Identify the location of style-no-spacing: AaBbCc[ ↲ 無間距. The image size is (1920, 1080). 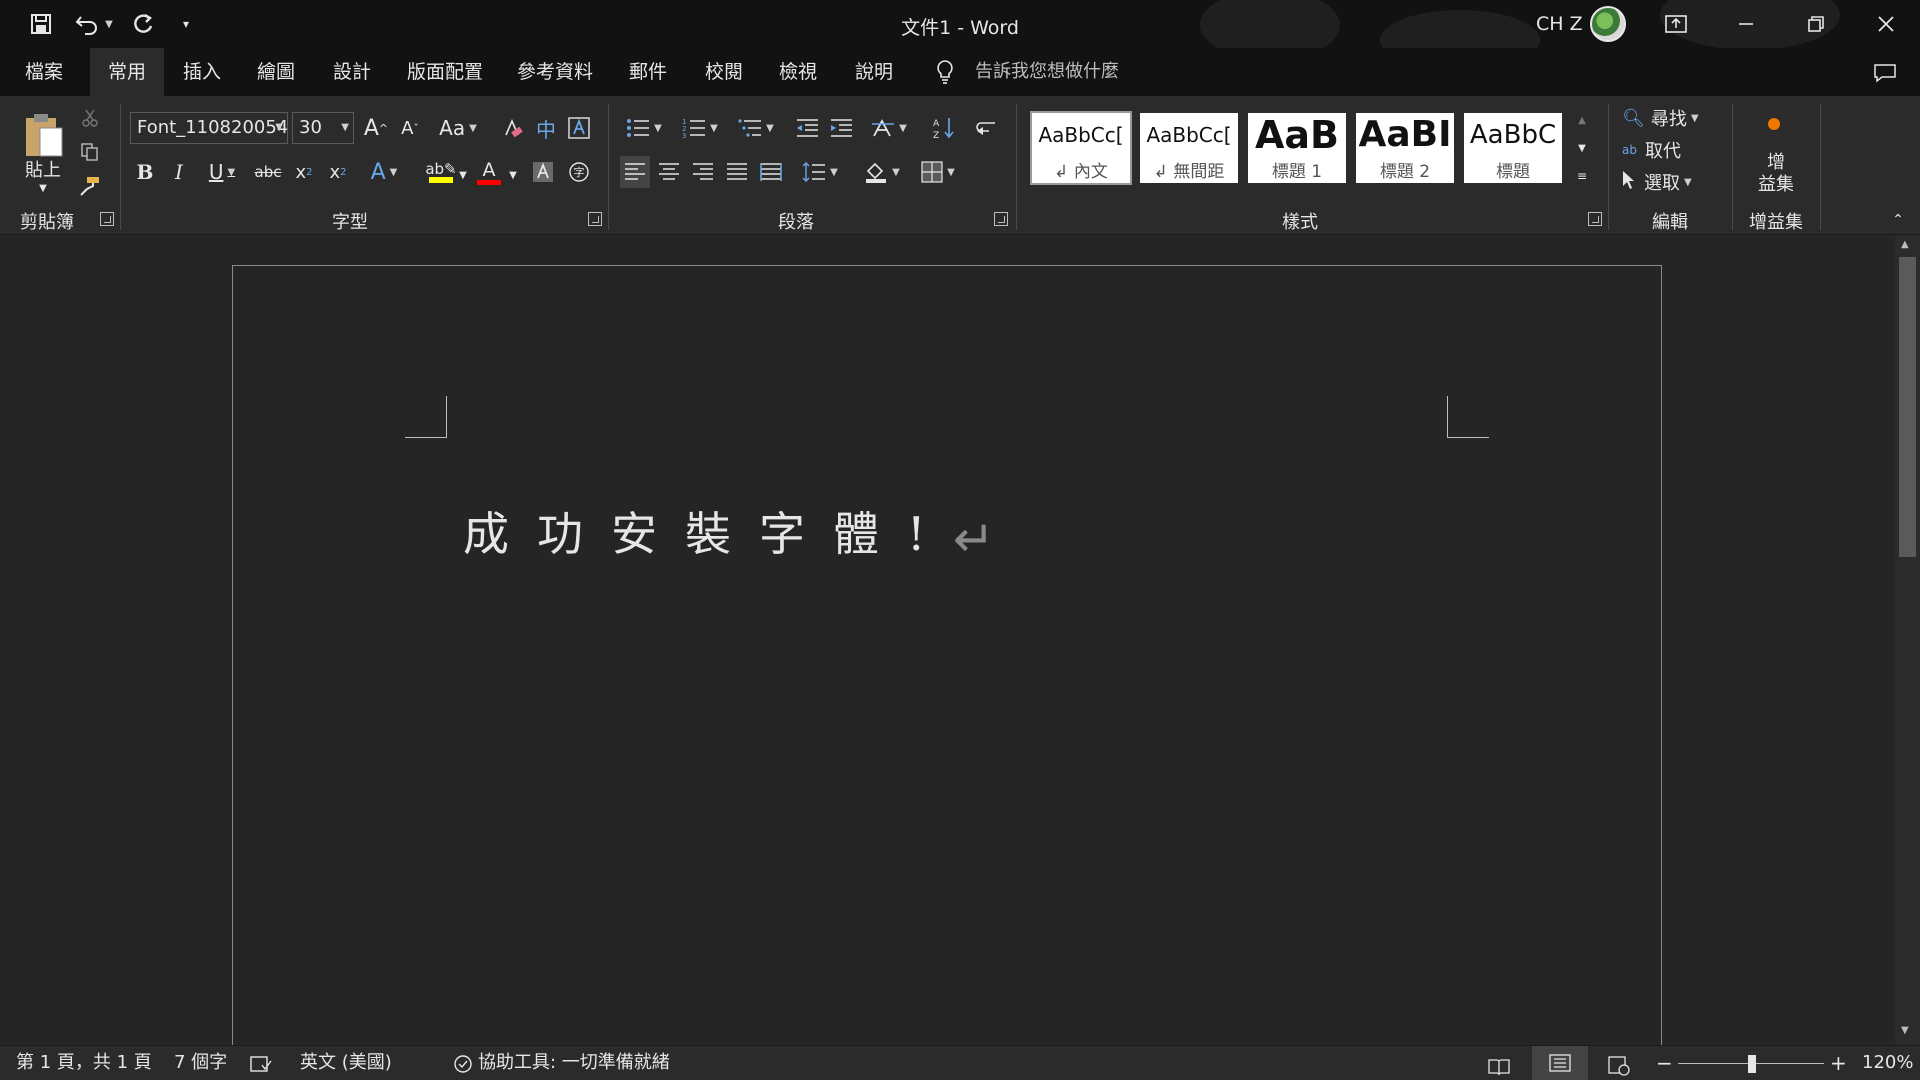
(1189, 148).